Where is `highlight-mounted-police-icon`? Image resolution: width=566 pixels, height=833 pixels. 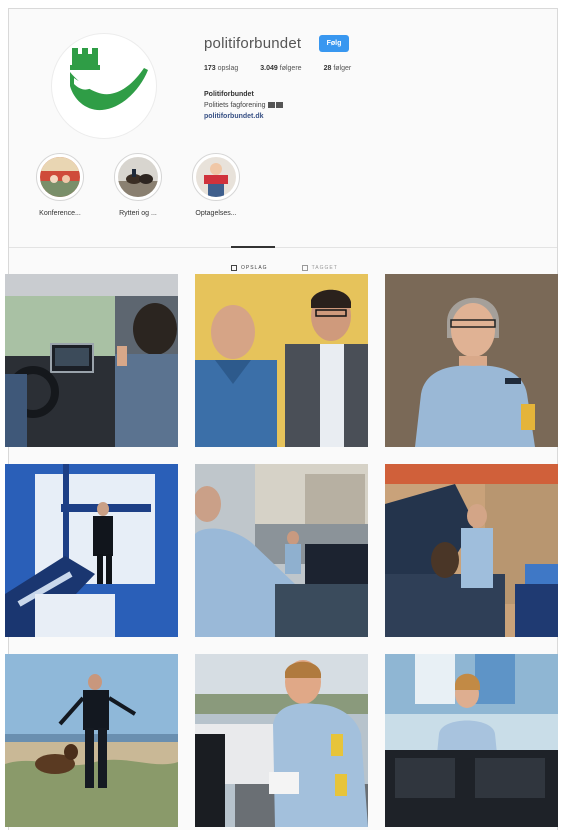
highlight-mounted-police-icon is located at coordinates (138, 177).